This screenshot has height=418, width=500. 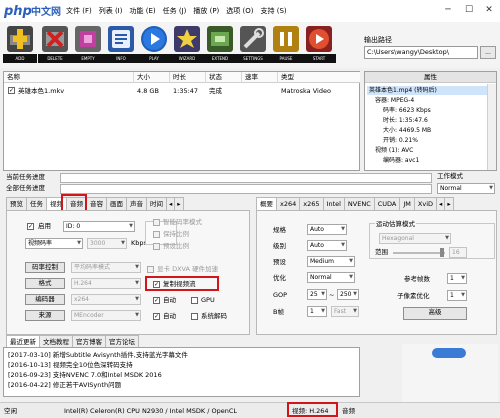 I want to click on rate-mode-select: 视频码率 ▼, so click(x=54, y=243).